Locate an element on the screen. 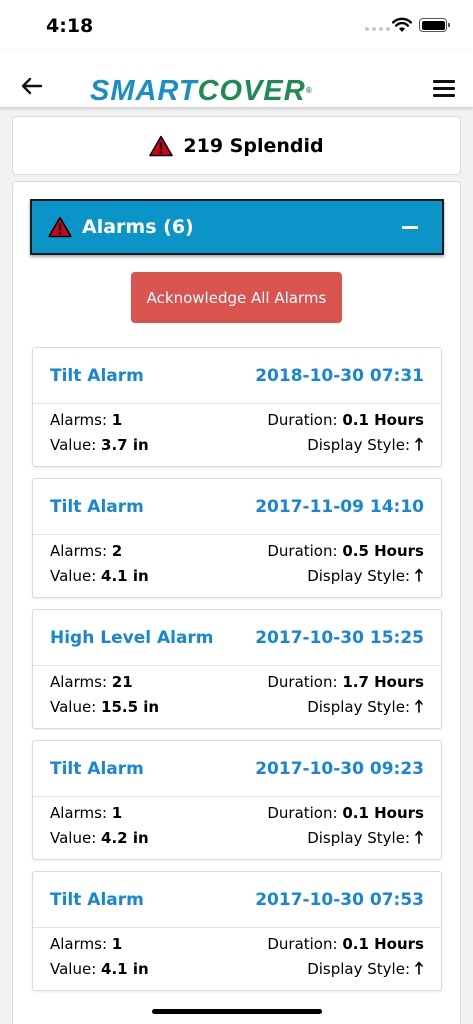 This screenshot has height=1024, width=473. alarms-section-header: Alarms (6) is located at coordinates (237, 227).